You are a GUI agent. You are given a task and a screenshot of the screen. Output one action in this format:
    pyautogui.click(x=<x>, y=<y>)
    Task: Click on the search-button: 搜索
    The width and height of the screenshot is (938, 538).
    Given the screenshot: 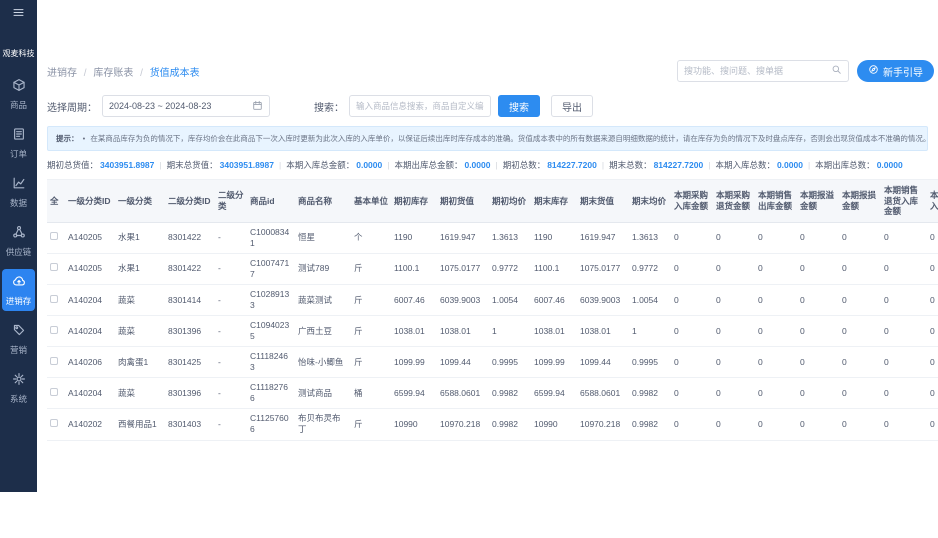 What is the action you would take?
    pyautogui.click(x=519, y=106)
    